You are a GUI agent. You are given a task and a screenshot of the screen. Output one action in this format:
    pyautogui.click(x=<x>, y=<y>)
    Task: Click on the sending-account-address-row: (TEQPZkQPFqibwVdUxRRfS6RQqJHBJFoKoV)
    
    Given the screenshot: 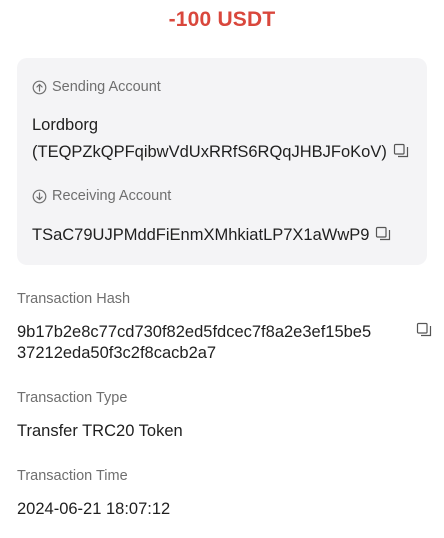 What is the action you would take?
    pyautogui.click(x=220, y=152)
    